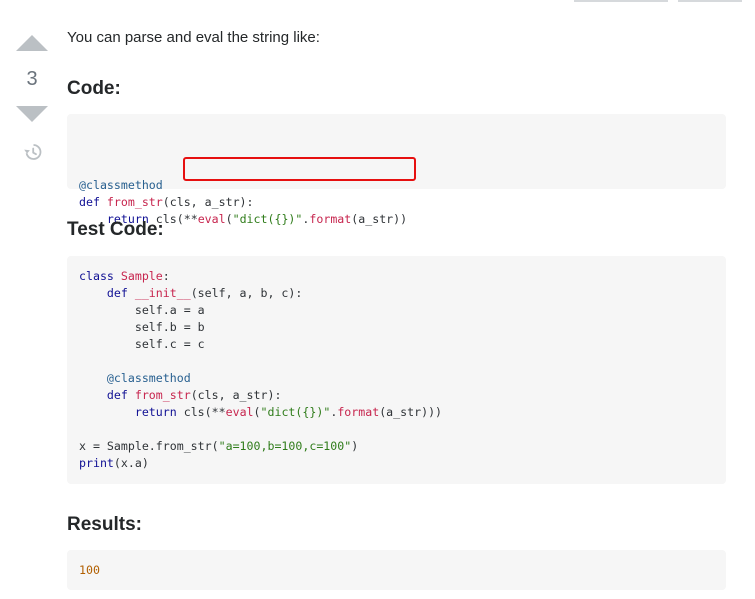 The height and width of the screenshot is (599, 755). I want to click on heading-code: Code:, so click(94, 88).